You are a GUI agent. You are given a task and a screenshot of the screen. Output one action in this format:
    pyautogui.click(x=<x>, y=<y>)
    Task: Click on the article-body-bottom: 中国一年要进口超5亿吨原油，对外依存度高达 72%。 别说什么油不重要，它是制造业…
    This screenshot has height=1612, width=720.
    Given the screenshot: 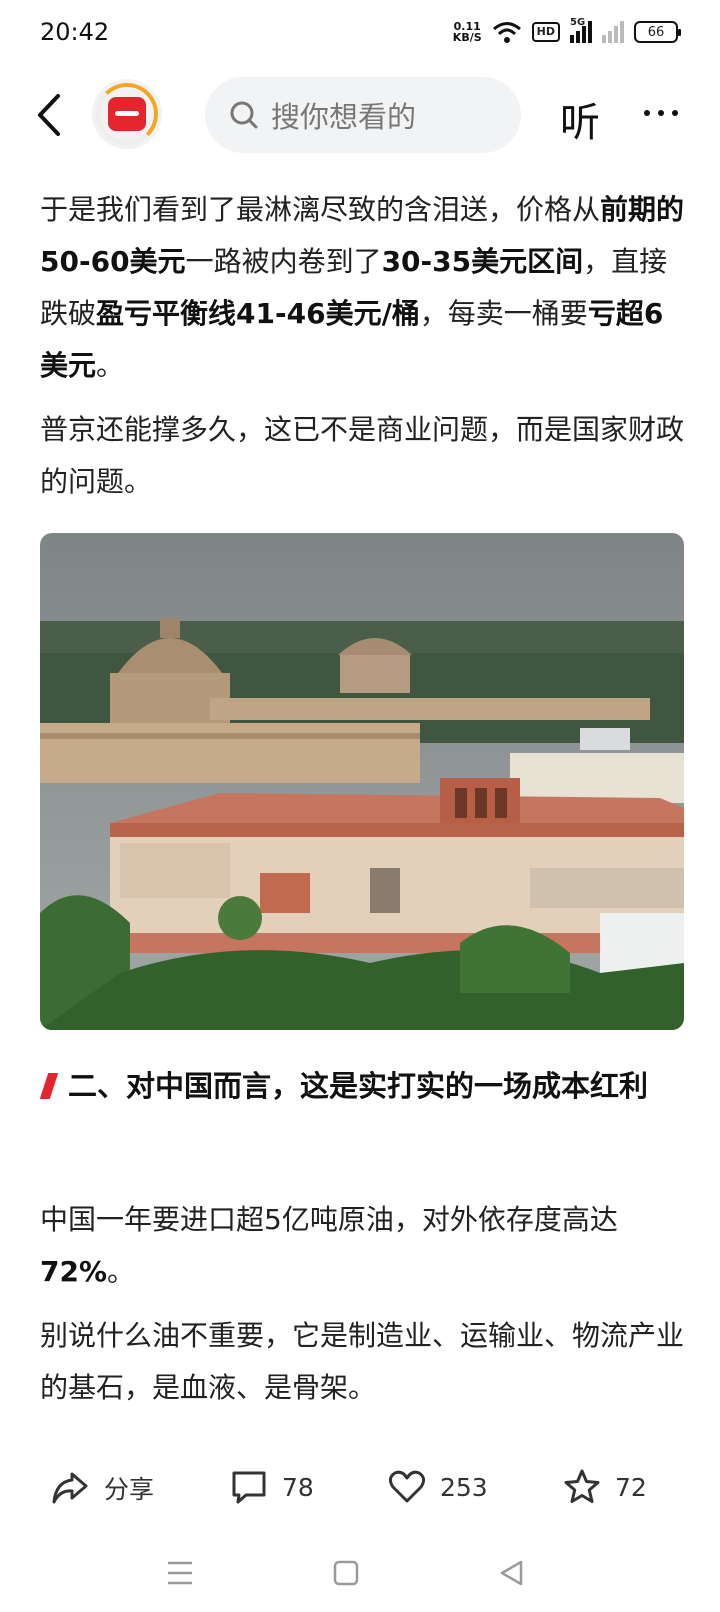 What is the action you would take?
    pyautogui.click(x=364, y=1310)
    